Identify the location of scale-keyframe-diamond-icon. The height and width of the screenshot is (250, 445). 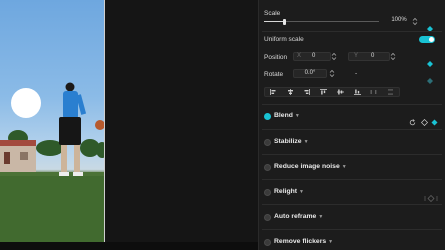
(430, 25).